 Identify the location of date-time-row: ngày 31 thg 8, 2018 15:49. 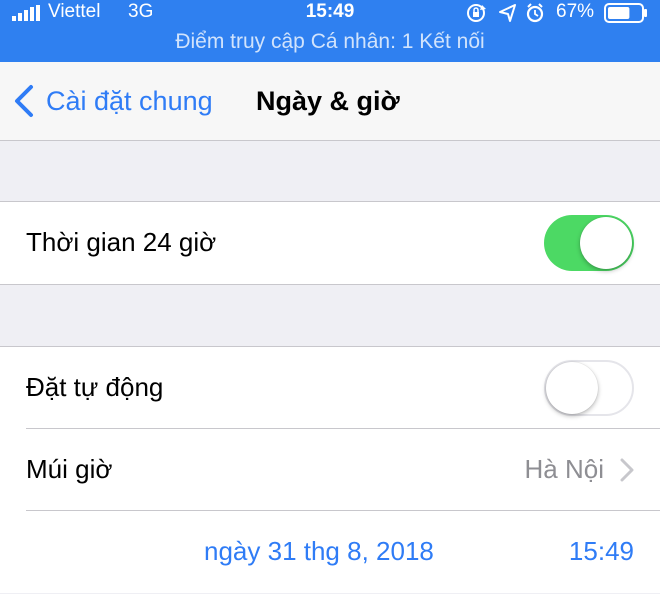
(330, 552).